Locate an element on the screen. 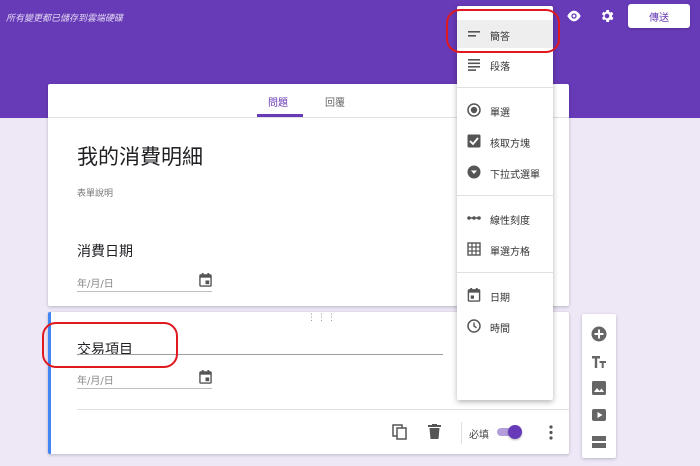 The height and width of the screenshot is (466, 700). annotation-highlight-short-answer is located at coordinates (503, 31).